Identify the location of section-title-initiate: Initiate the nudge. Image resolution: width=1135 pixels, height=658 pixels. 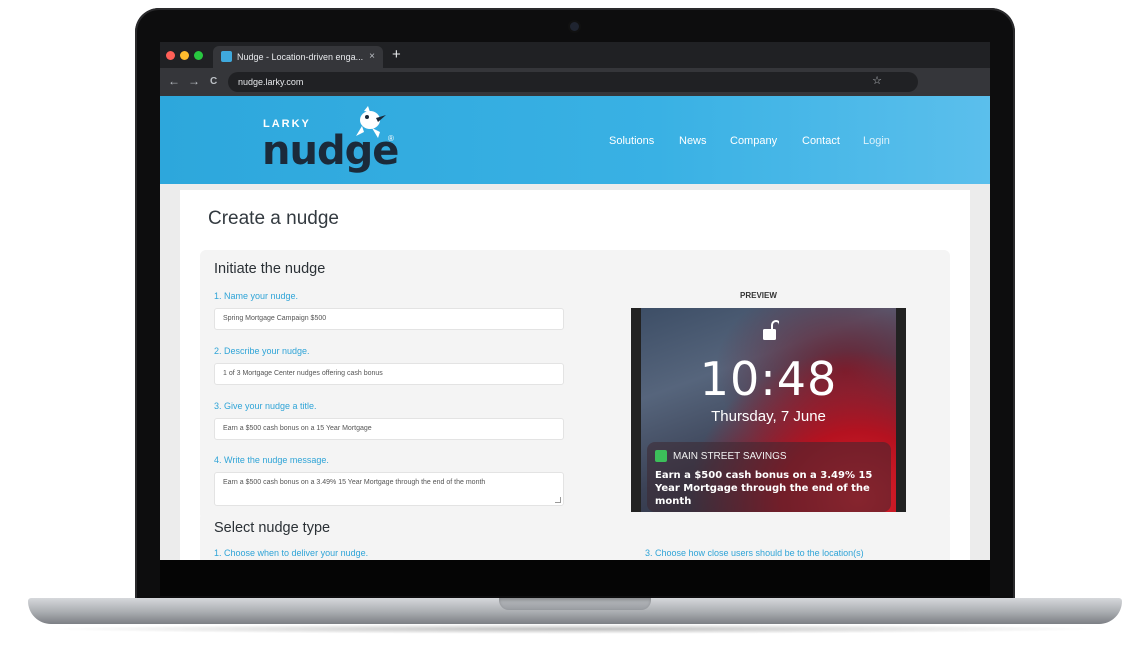
(270, 269).